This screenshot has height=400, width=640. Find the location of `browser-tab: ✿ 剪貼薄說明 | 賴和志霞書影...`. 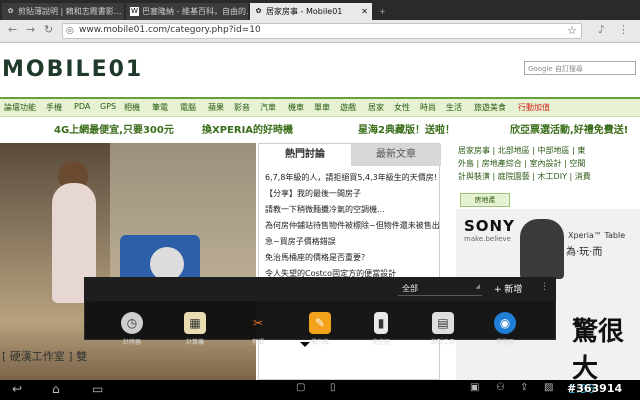

browser-tab: ✿ 剪貼薄說明 | 賴和志霞書影... is located at coordinates (63, 11).